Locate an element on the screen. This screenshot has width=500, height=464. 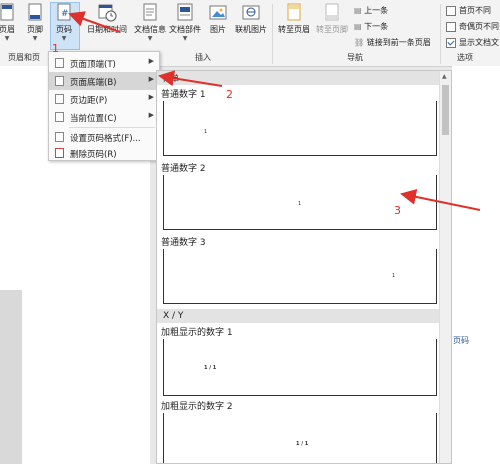
datetime-button: 日期和时间 is located at coordinates (107, 18).